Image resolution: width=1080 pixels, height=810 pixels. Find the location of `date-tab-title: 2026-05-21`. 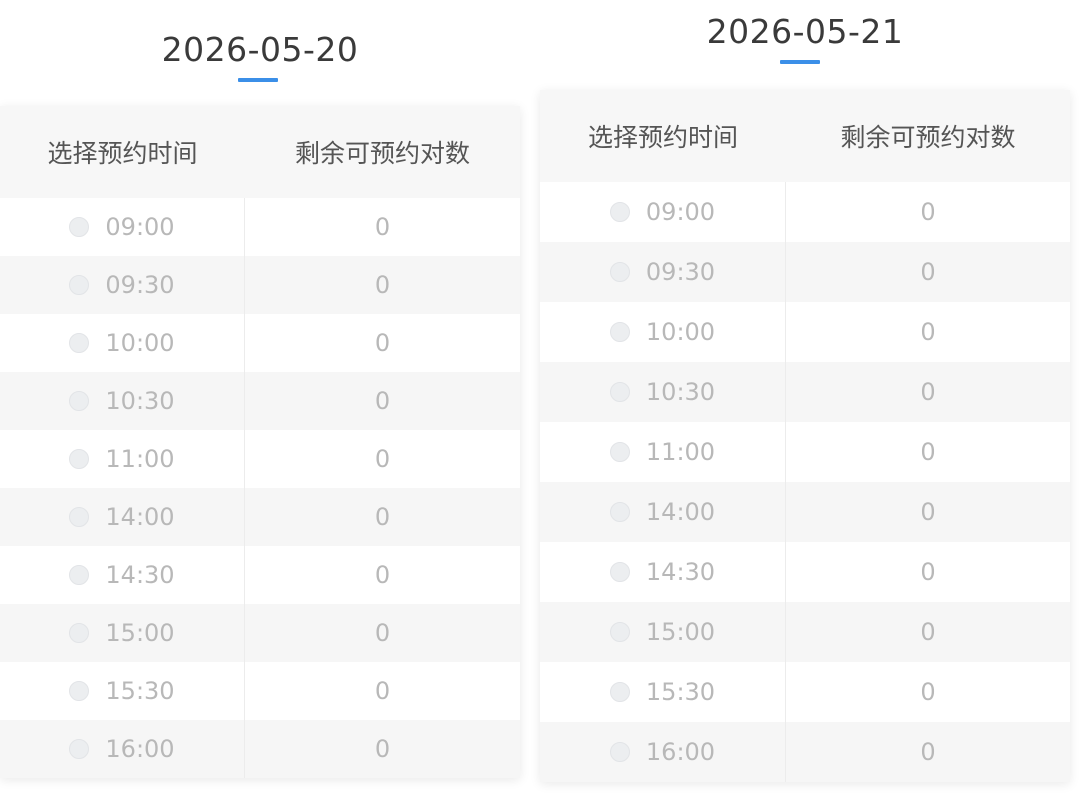

date-tab-title: 2026-05-21 is located at coordinates (805, 31).